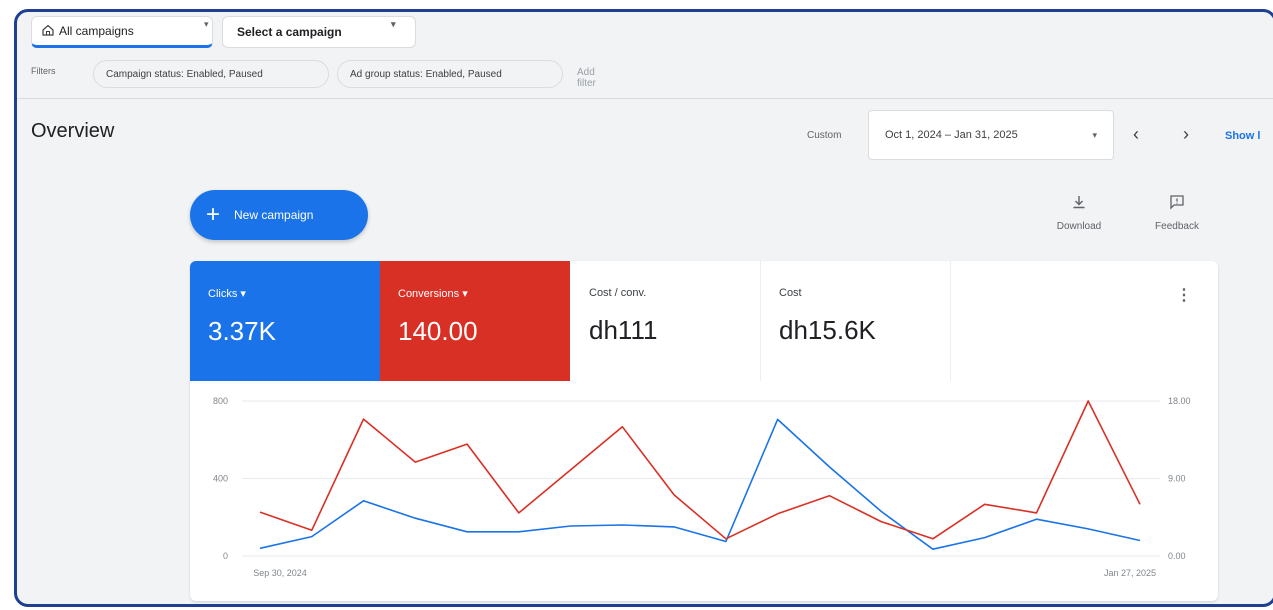 The width and height of the screenshot is (1273, 610). What do you see at coordinates (827, 330) in the screenshot?
I see `metric-cost-value: dh15.6K` at bounding box center [827, 330].